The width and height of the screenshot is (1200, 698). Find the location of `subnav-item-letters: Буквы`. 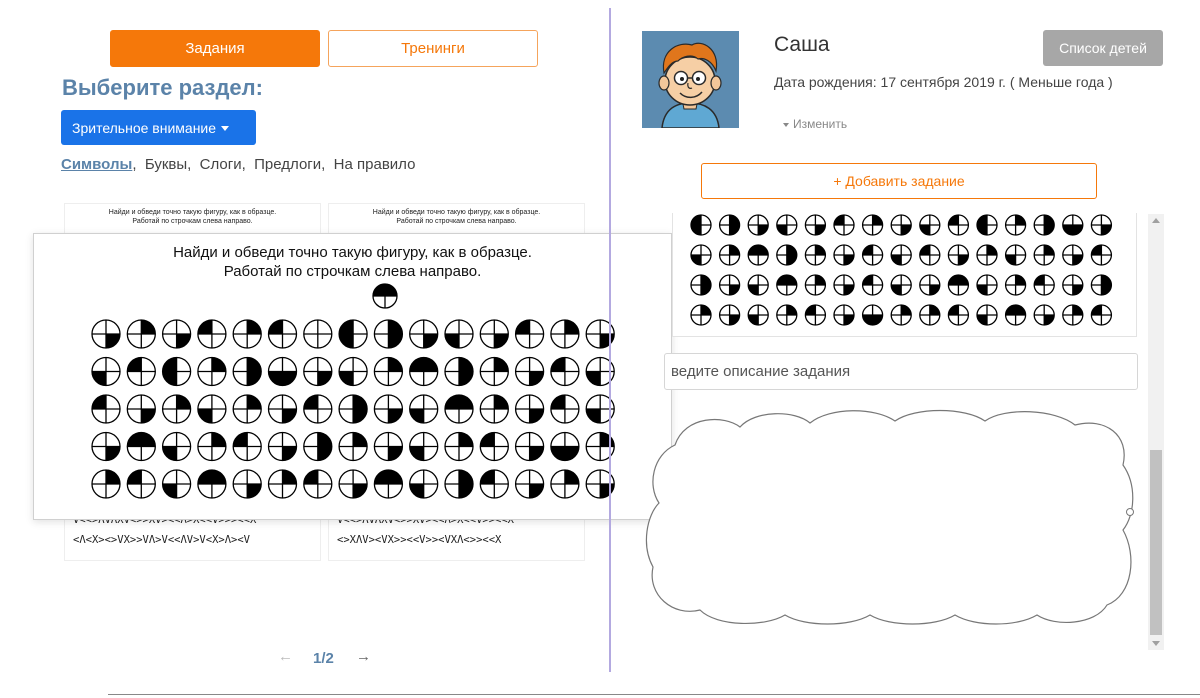

subnav-item-letters: Буквы is located at coordinates (166, 164).